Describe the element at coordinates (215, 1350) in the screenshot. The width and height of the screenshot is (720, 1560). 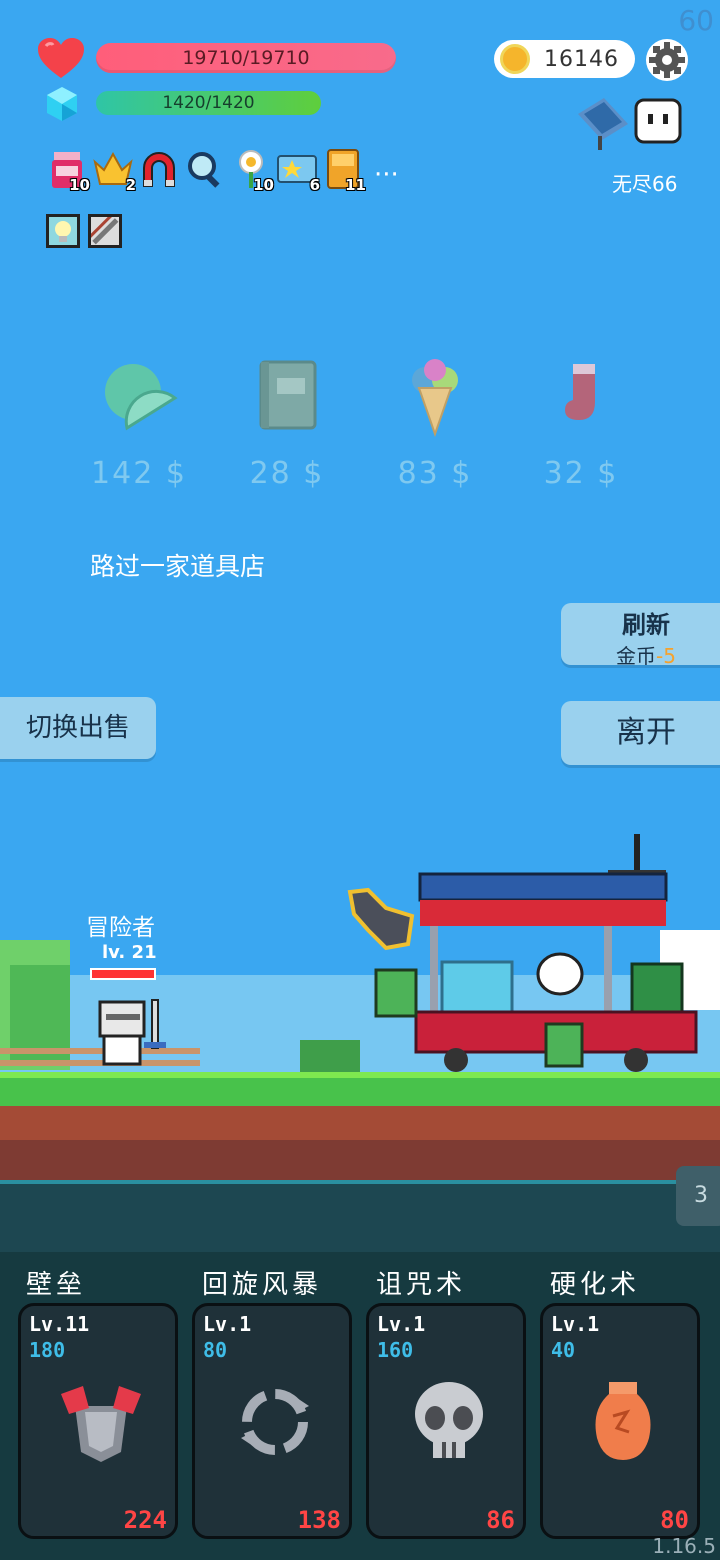
I see `skill-mana-cost: 80` at that location.